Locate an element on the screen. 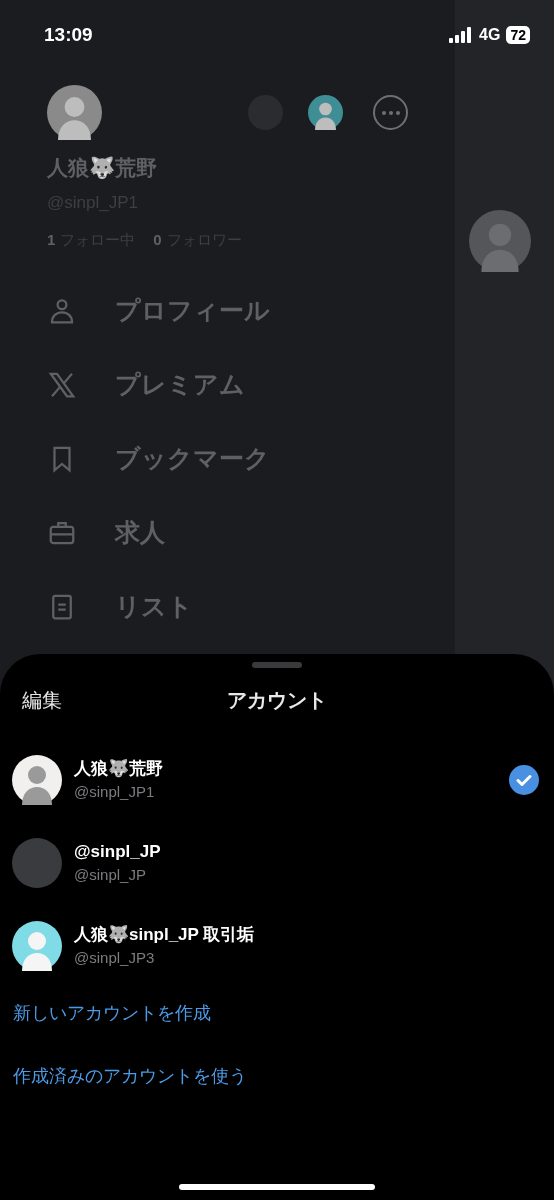 This screenshot has width=554, height=1200. edit-button: 編集 is located at coordinates (42, 700).